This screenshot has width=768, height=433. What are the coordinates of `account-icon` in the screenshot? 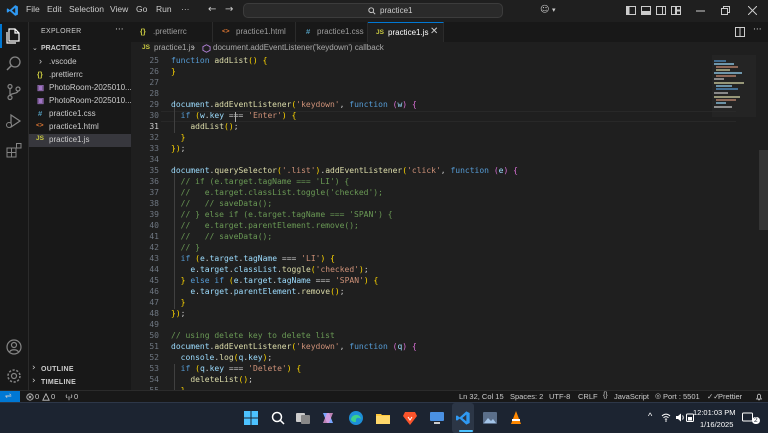 It's located at (14, 347).